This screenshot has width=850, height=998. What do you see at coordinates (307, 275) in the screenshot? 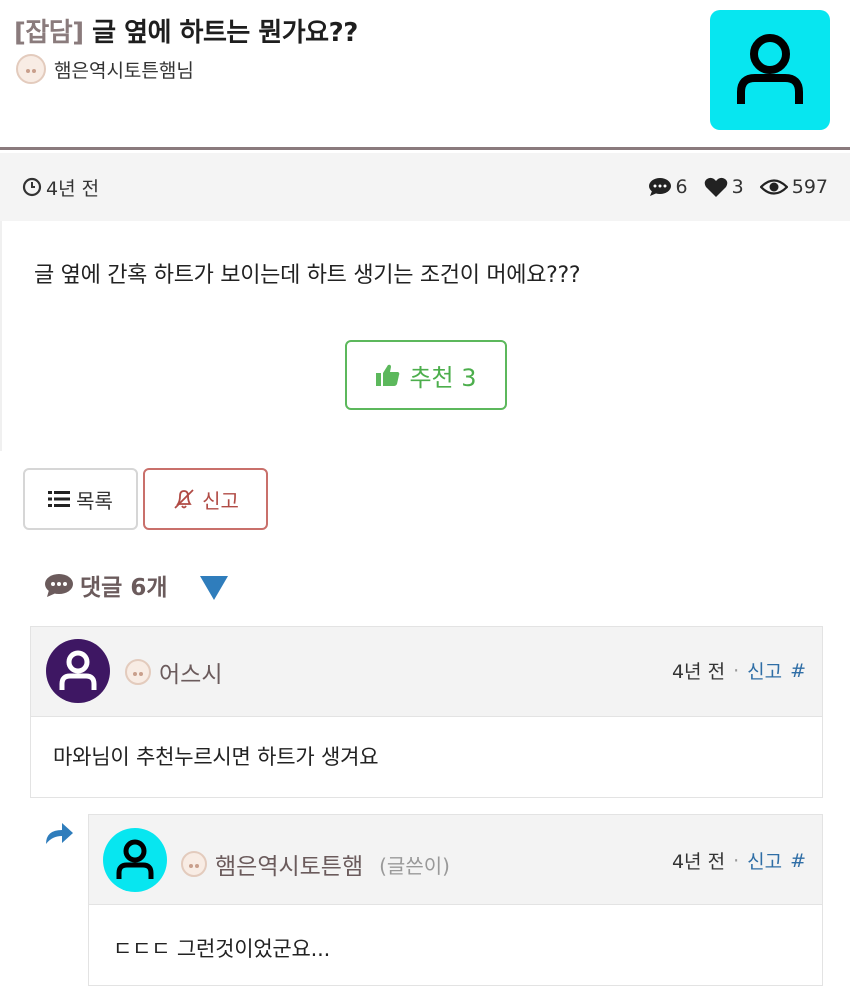
I see `post-body-text: 글 옆에 간혹 하트가 보이는데 하트 생기는 조건이 머에요???` at bounding box center [307, 275].